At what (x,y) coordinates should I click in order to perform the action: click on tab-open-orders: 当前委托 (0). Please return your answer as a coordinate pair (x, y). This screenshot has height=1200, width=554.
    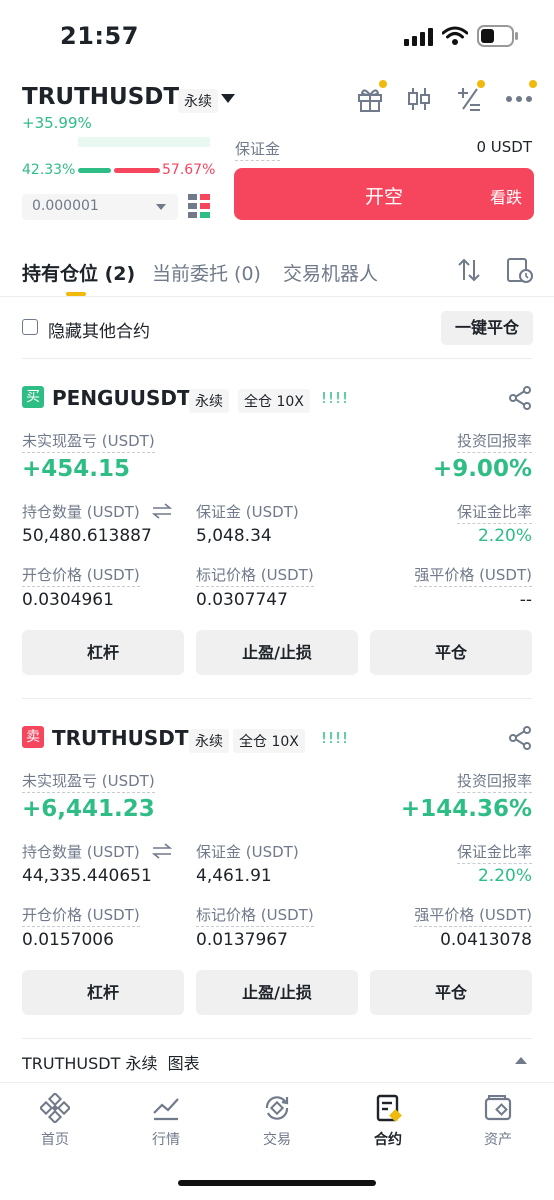
    Looking at the image, I should click on (206, 272).